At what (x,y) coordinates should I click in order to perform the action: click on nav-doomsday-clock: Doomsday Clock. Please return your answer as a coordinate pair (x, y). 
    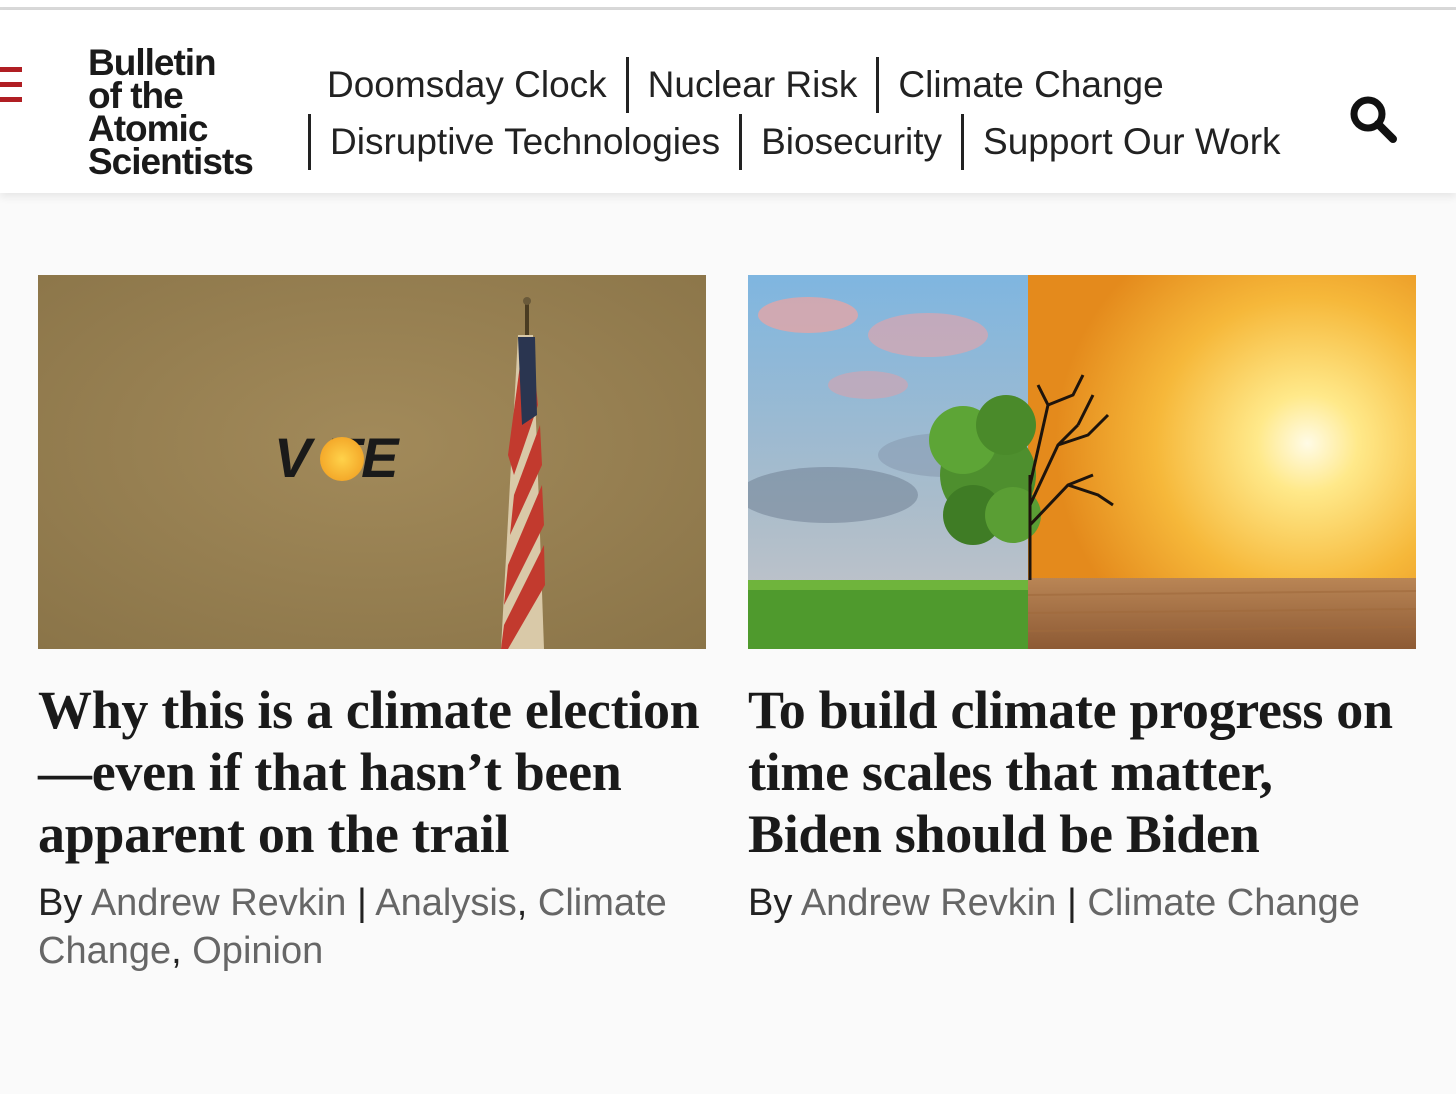
    Looking at the image, I should click on (467, 85).